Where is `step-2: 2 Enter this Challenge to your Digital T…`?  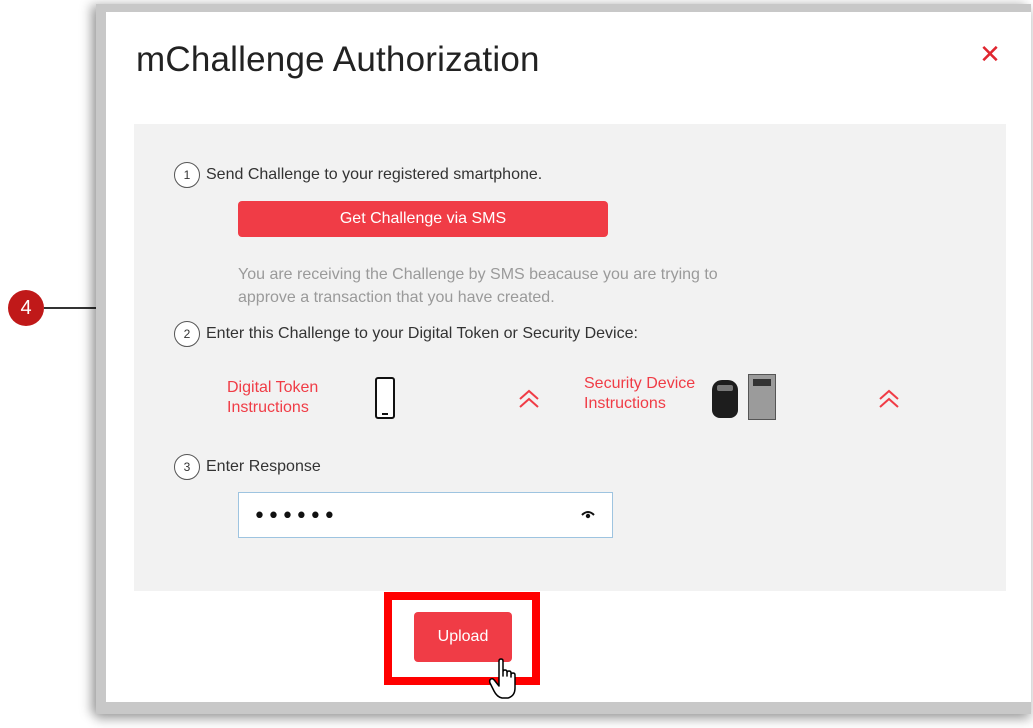
step-2: 2 Enter this Challenge to your Digital T… is located at coordinates (406, 334).